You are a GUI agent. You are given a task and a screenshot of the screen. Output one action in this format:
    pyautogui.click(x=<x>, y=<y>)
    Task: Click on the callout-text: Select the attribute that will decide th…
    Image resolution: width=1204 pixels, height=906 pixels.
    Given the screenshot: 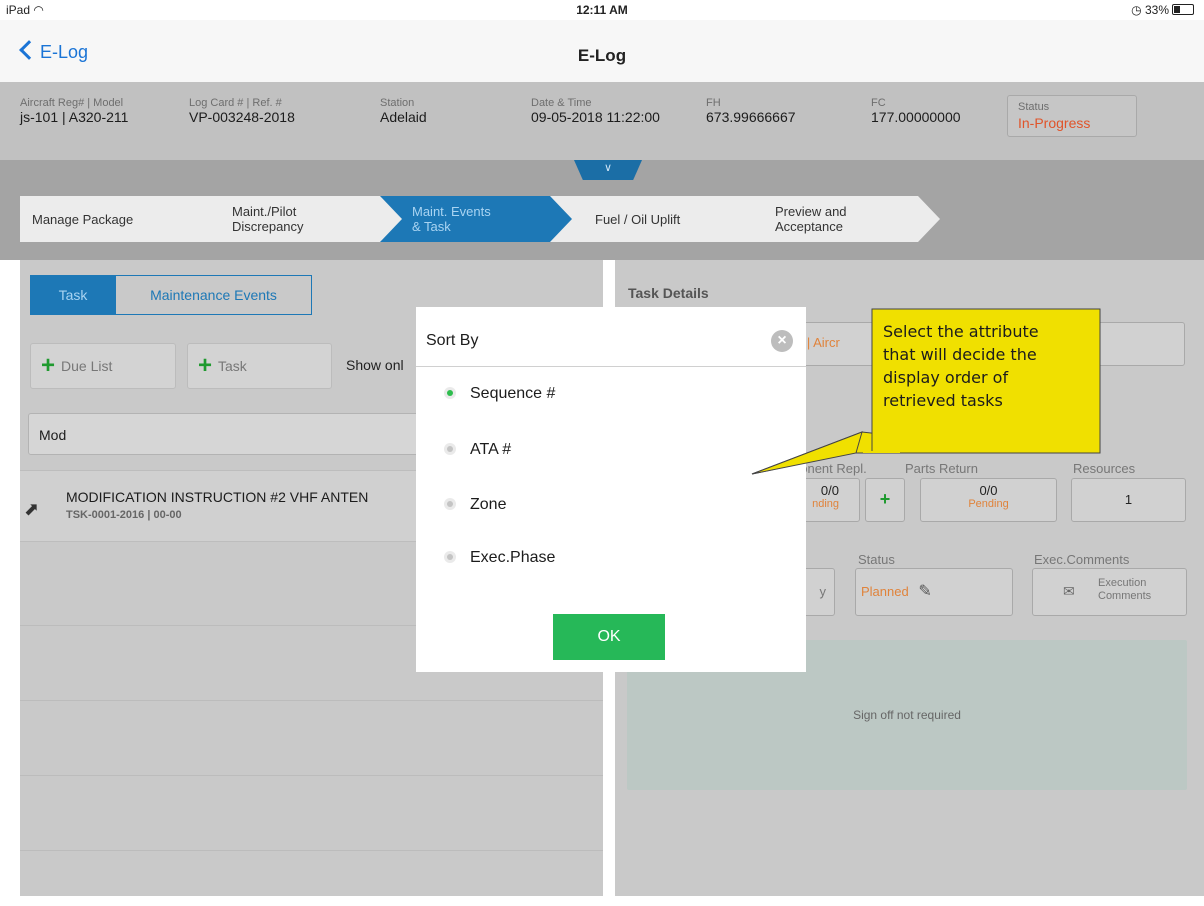 What is the action you would take?
    pyautogui.click(x=975, y=366)
    